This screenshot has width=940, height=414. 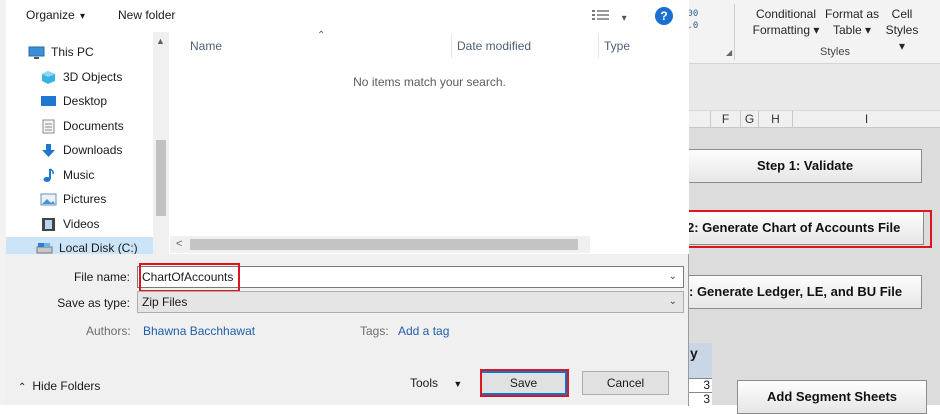 I want to click on nav-item-downloads: Downloads, so click(x=81, y=150).